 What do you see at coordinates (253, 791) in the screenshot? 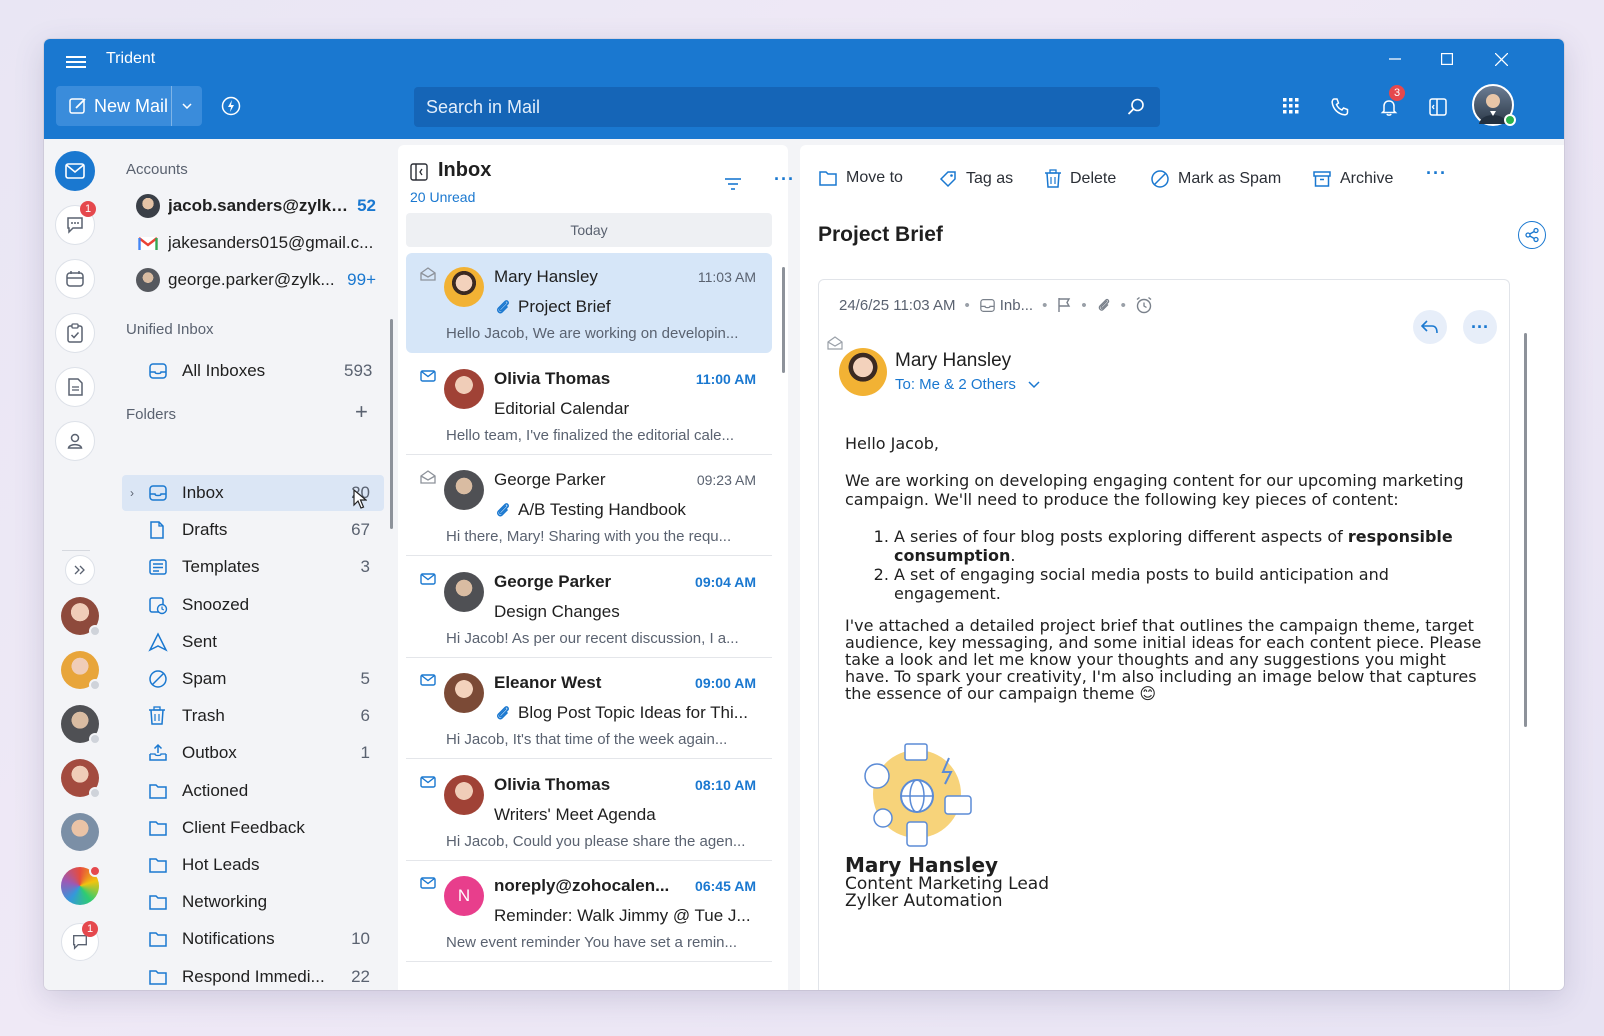
I see `folder-item-actioned: Actioned` at bounding box center [253, 791].